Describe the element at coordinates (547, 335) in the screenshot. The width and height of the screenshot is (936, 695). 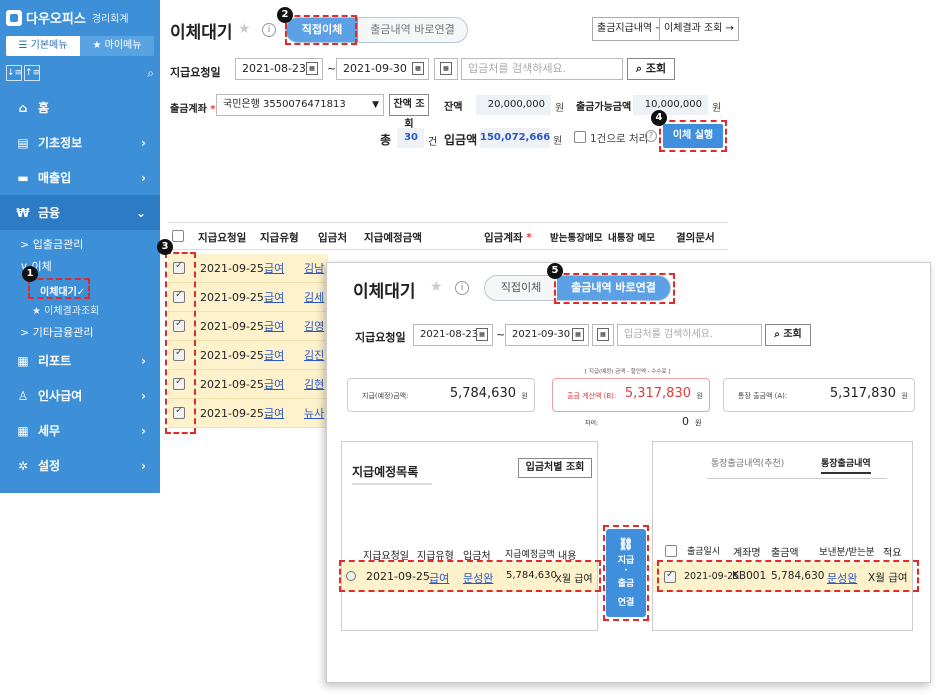
I see `popup-date-to: 2021-09-30 ▦` at that location.